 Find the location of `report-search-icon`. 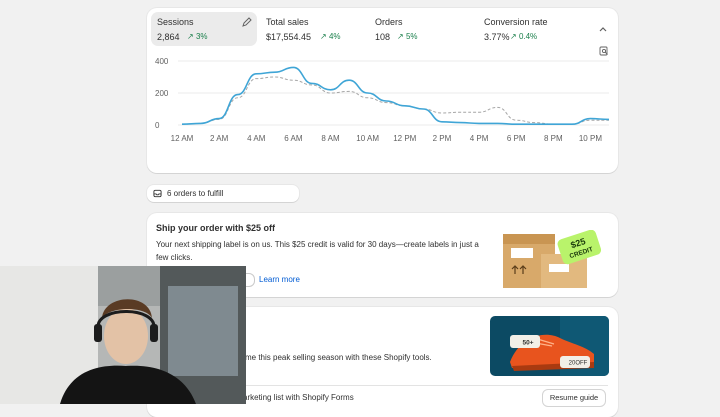

report-search-icon is located at coordinates (604, 51).